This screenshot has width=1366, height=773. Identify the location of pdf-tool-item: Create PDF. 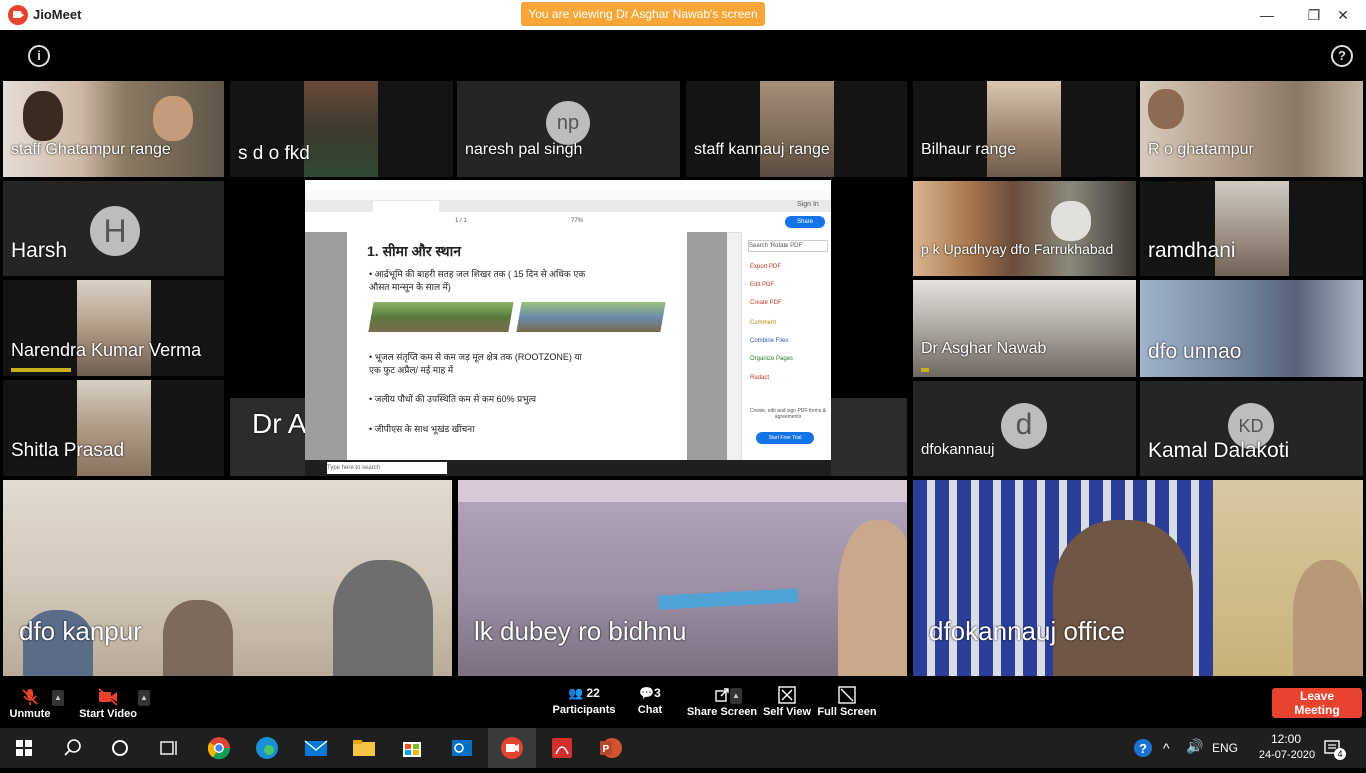
(766, 303).